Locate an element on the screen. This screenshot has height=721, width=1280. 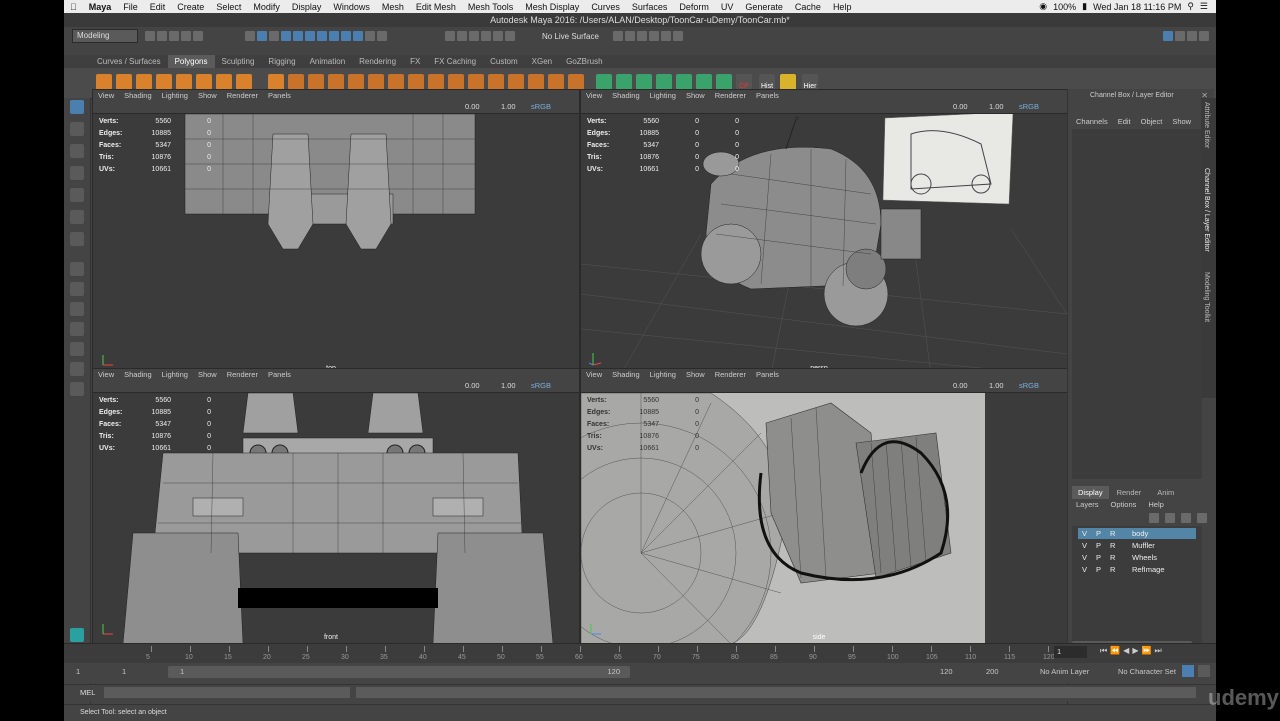
shelf-tab-rendering: Rendering is located at coordinates (377, 61).